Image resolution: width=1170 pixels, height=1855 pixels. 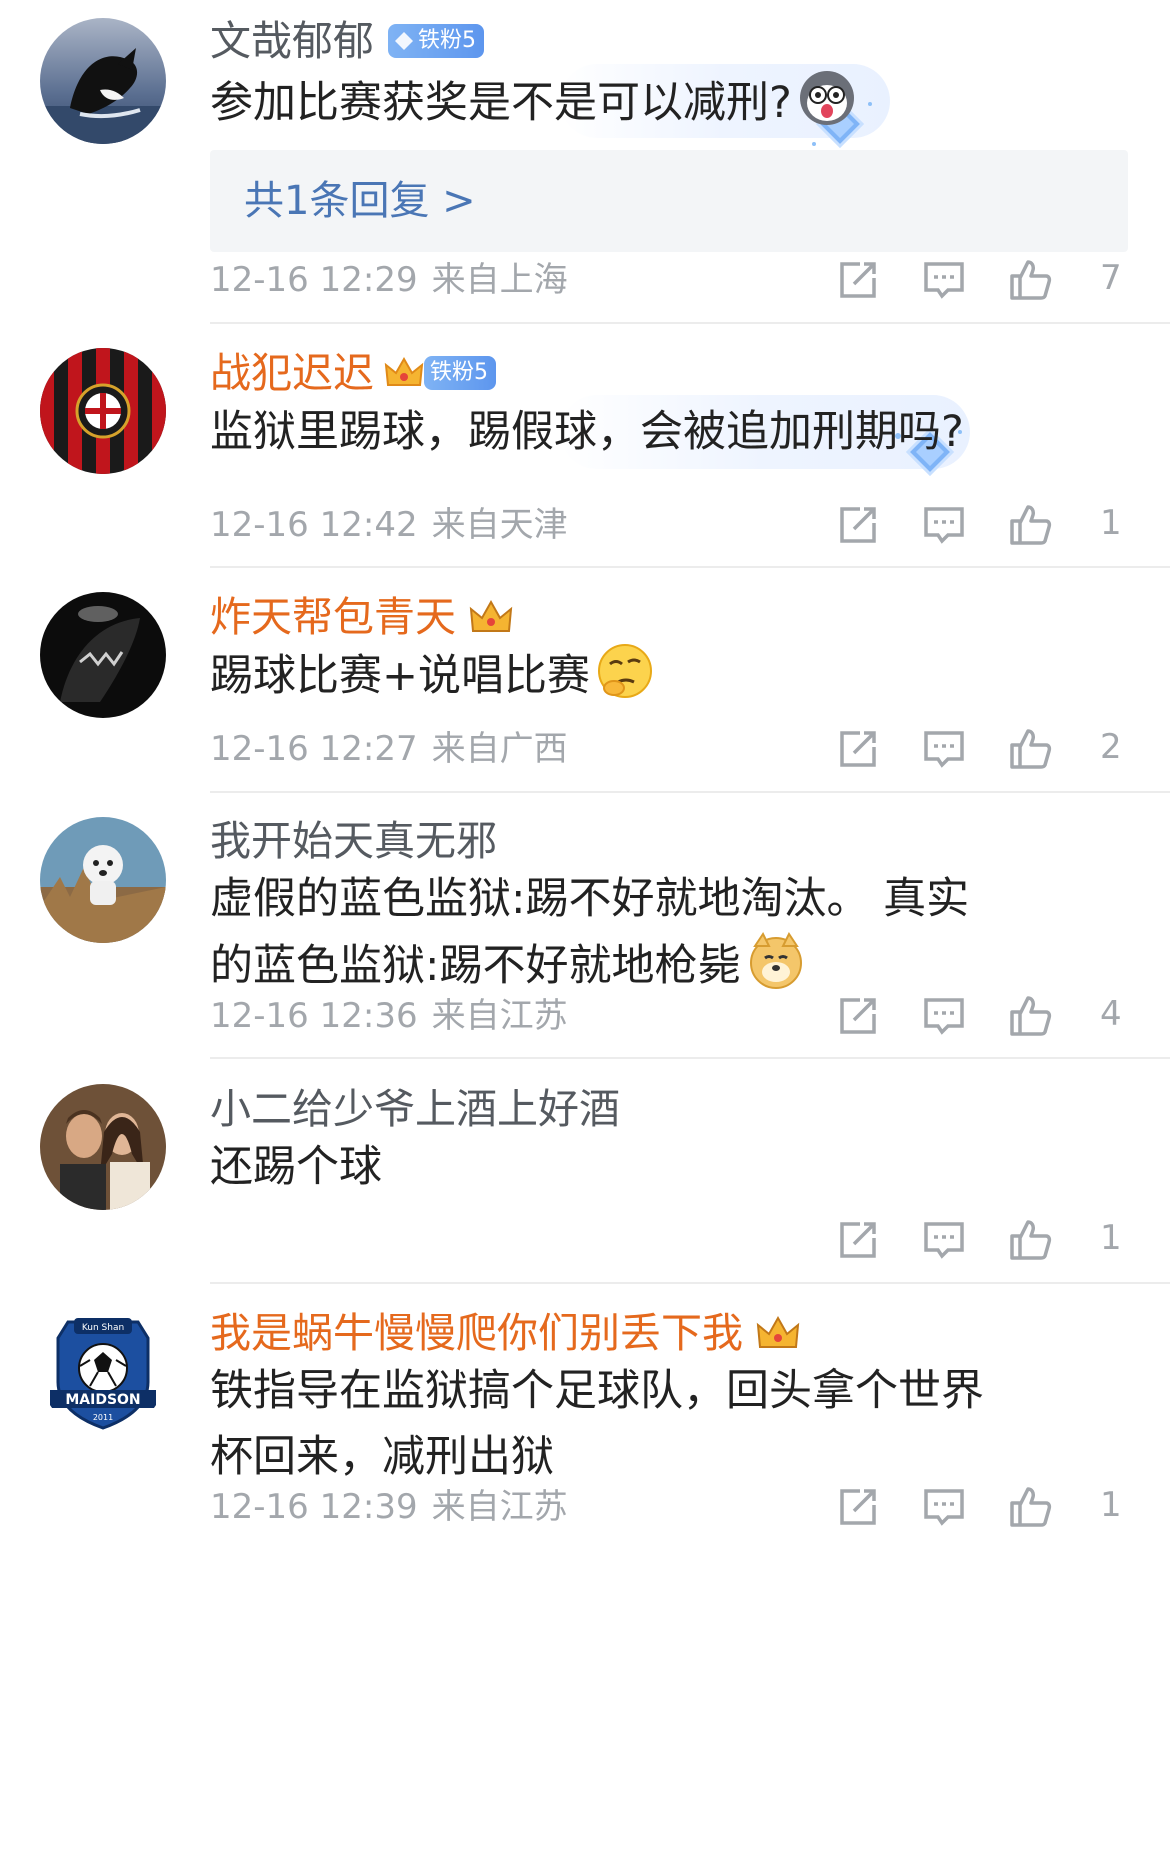 What do you see at coordinates (103, 1417) in the screenshot?
I see `avatar-year-text: 2011` at bounding box center [103, 1417].